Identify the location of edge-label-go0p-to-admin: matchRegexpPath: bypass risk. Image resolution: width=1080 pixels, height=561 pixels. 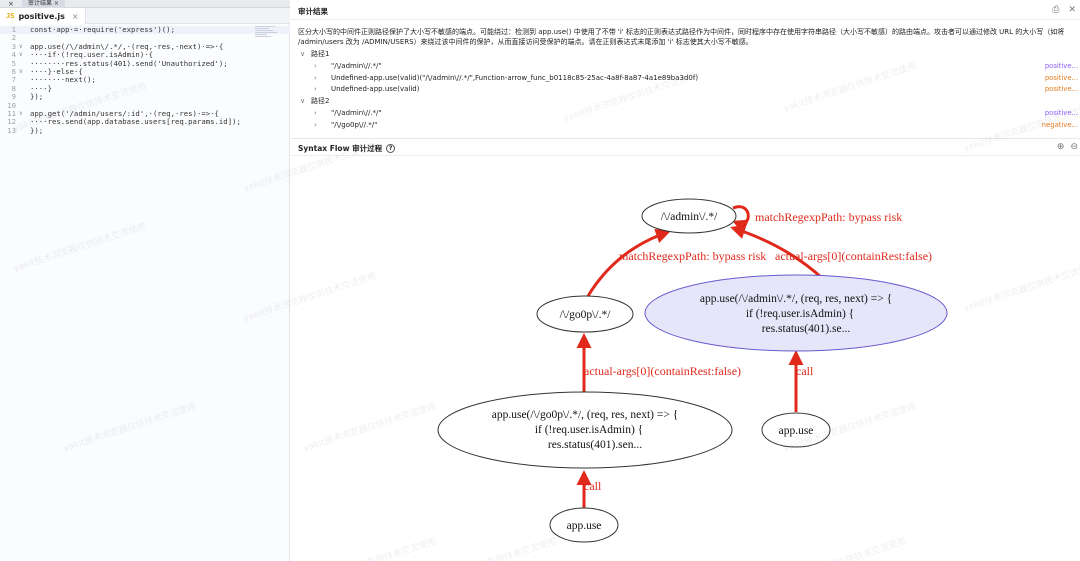
(692, 256).